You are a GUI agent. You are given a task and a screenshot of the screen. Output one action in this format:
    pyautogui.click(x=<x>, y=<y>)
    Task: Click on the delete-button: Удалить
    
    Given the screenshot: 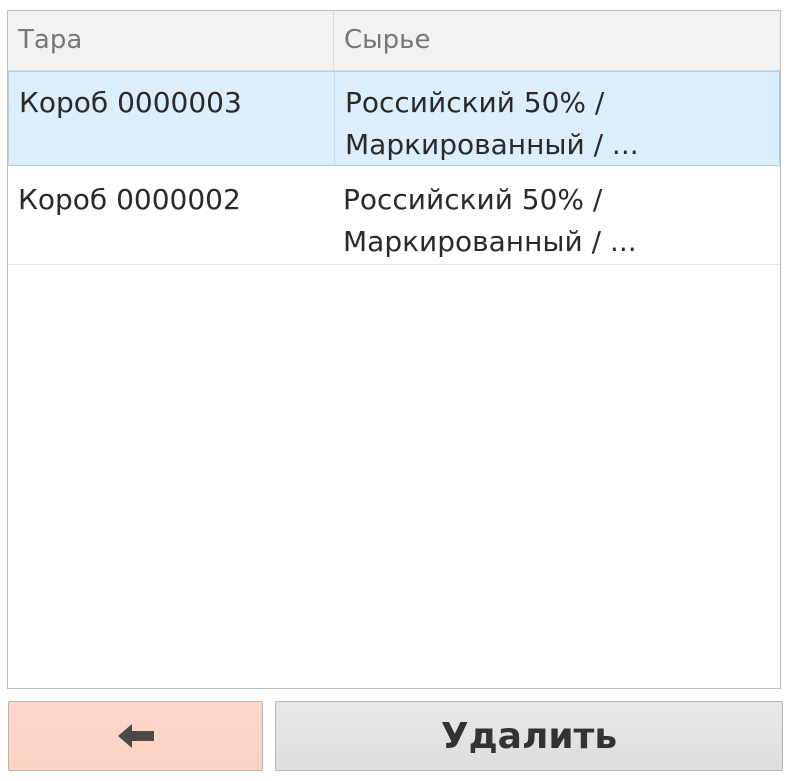 What is the action you would take?
    pyautogui.click(x=529, y=736)
    